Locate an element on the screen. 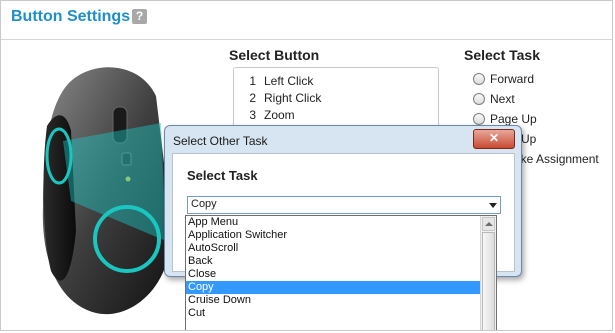 This screenshot has height=333, width=615. scroll-up-icon is located at coordinates (488, 224).